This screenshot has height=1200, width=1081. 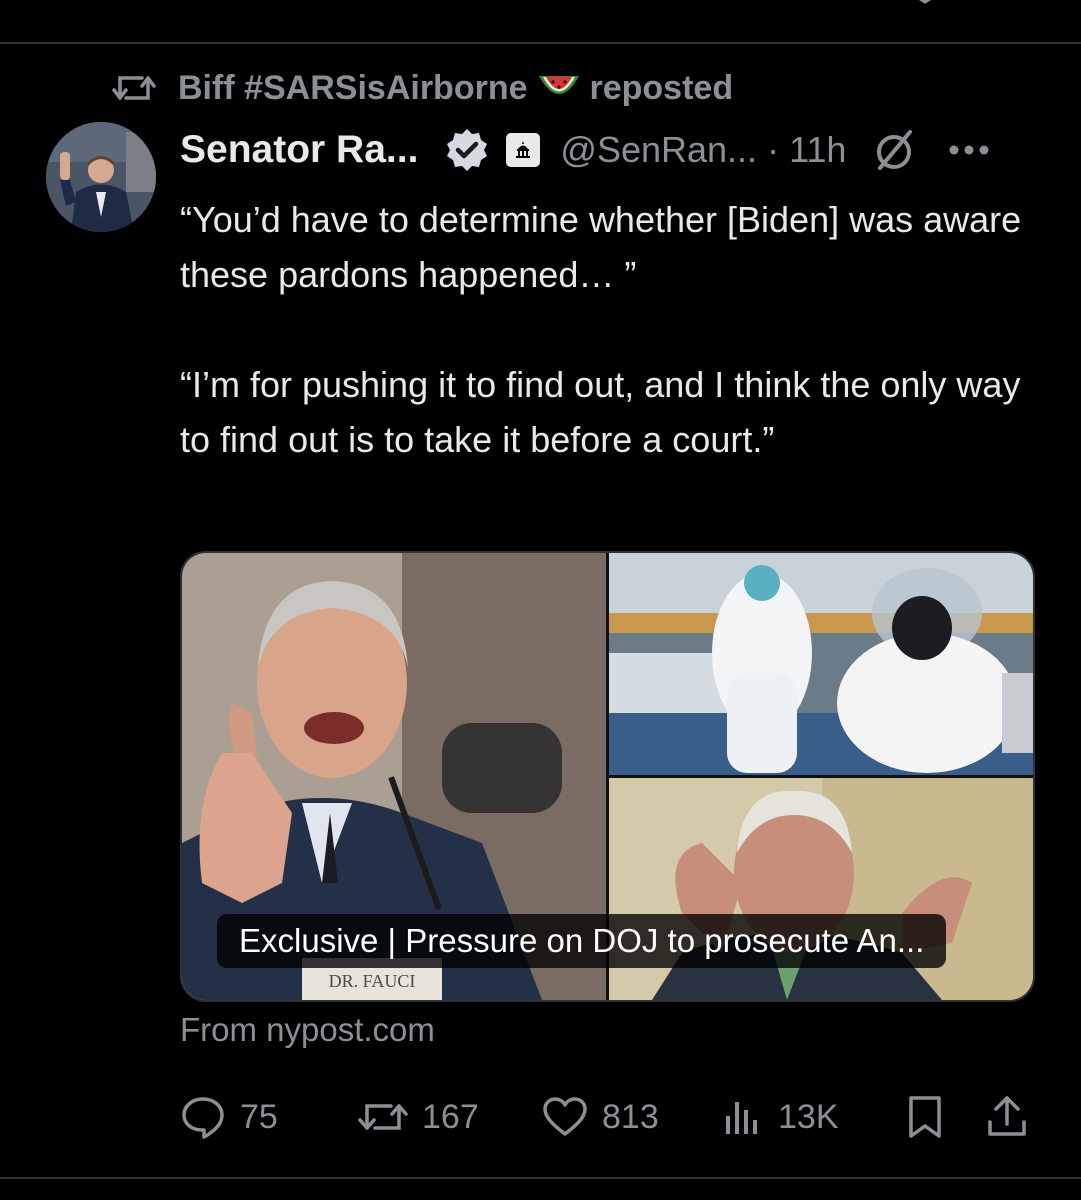 What do you see at coordinates (259, 1116) in the screenshot?
I see `reply-count: 75` at bounding box center [259, 1116].